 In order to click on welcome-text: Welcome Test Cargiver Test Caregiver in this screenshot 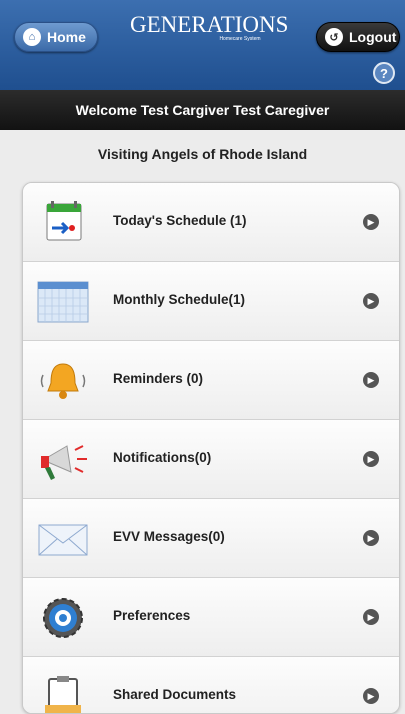, I will do `click(202, 110)`.